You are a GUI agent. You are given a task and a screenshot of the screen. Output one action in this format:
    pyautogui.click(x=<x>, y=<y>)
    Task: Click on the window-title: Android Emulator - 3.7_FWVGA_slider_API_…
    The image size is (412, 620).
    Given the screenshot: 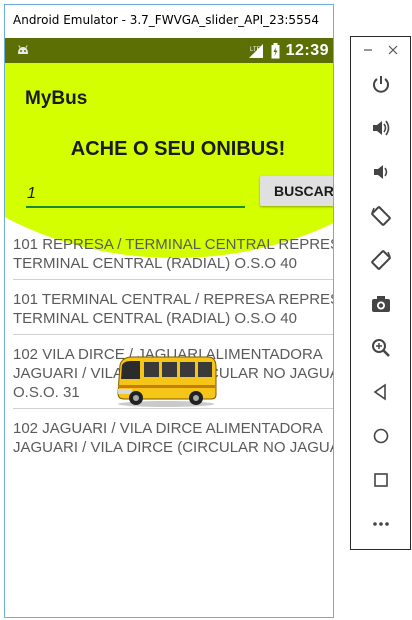 What is the action you would take?
    pyautogui.click(x=169, y=20)
    